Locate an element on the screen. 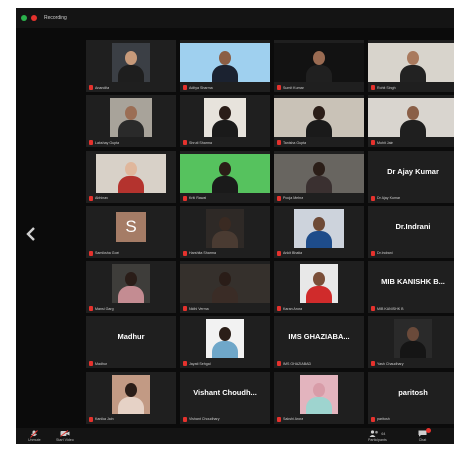  participant-tile: Abhinav is located at coordinates (131, 176).